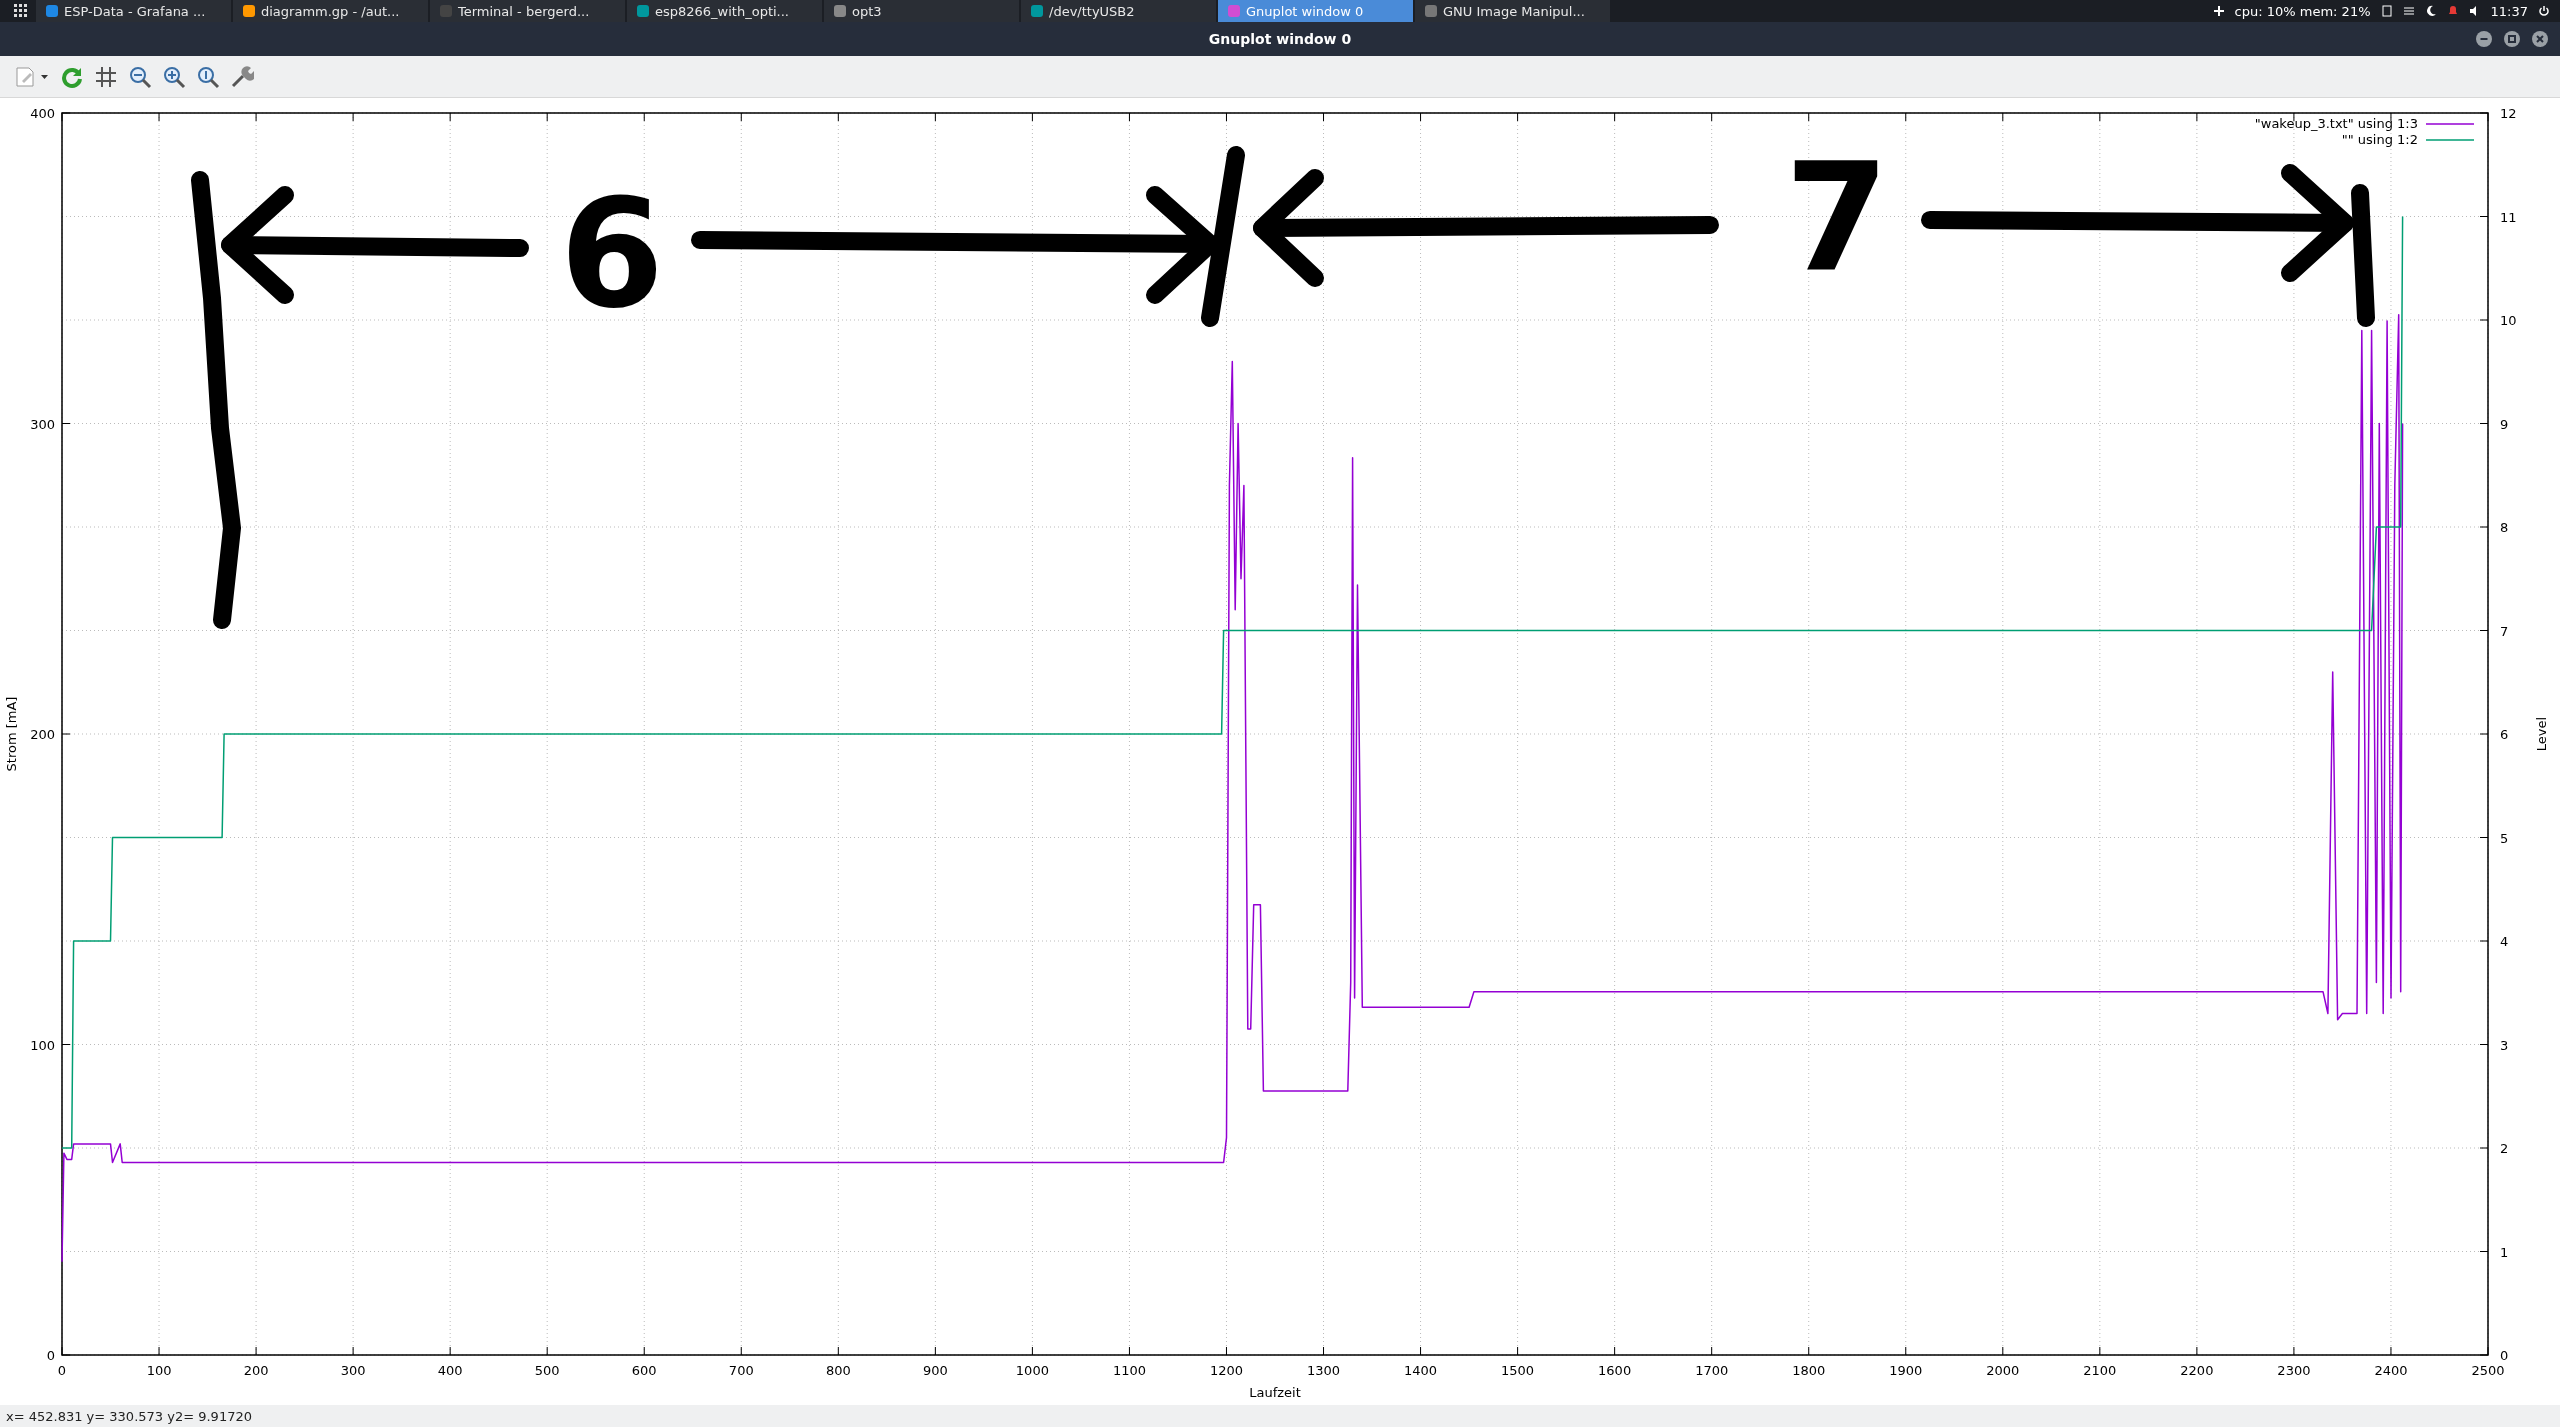 The height and width of the screenshot is (1427, 2560). What do you see at coordinates (2512, 39) in the screenshot?
I see `maximize-icon` at bounding box center [2512, 39].